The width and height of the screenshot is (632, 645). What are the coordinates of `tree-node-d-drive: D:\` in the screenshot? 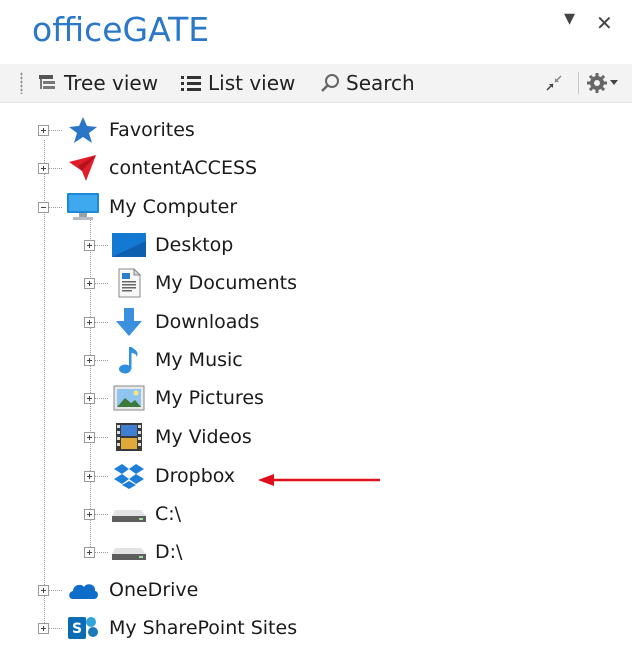 It's located at (133, 552).